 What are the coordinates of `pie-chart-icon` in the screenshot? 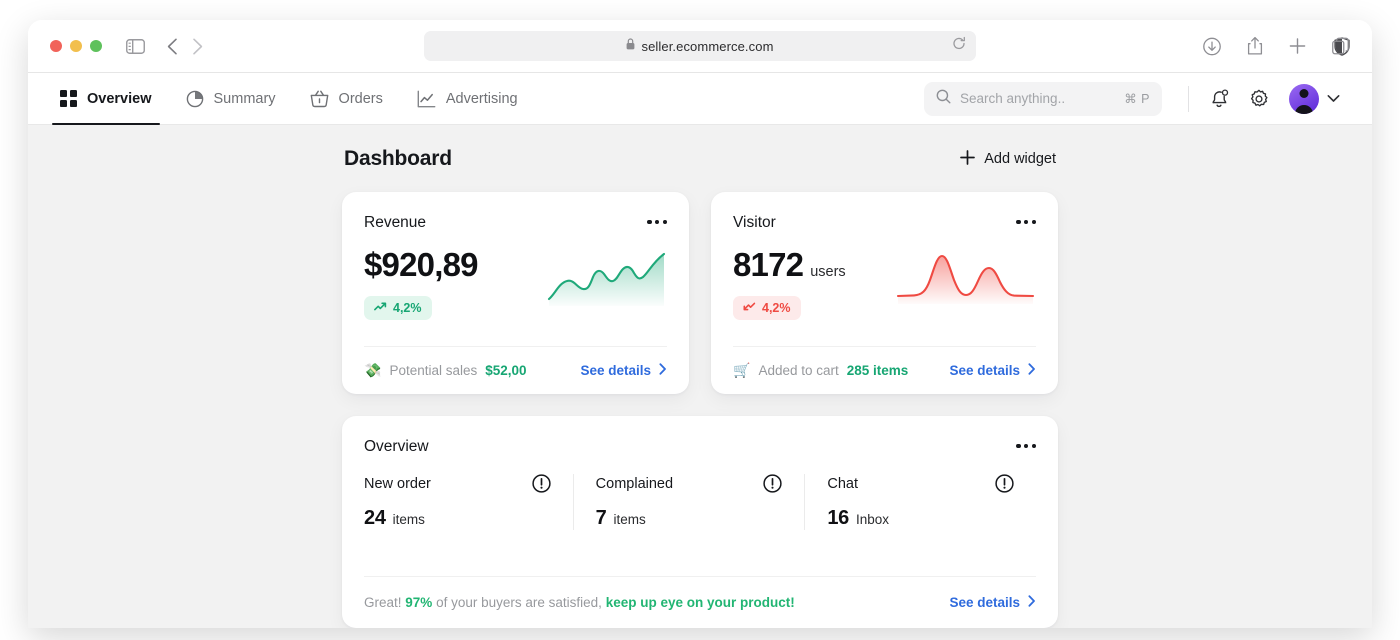 It's located at (195, 99).